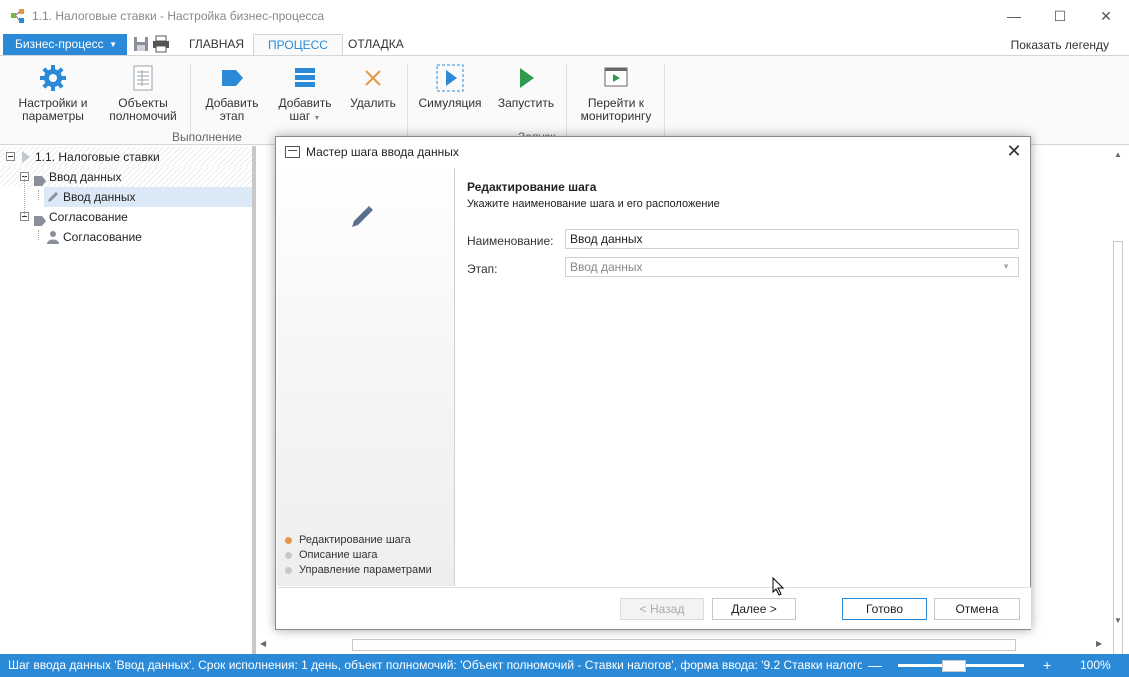 This screenshot has height=677, width=1129. I want to click on delete-button: Удалить, so click(373, 87).